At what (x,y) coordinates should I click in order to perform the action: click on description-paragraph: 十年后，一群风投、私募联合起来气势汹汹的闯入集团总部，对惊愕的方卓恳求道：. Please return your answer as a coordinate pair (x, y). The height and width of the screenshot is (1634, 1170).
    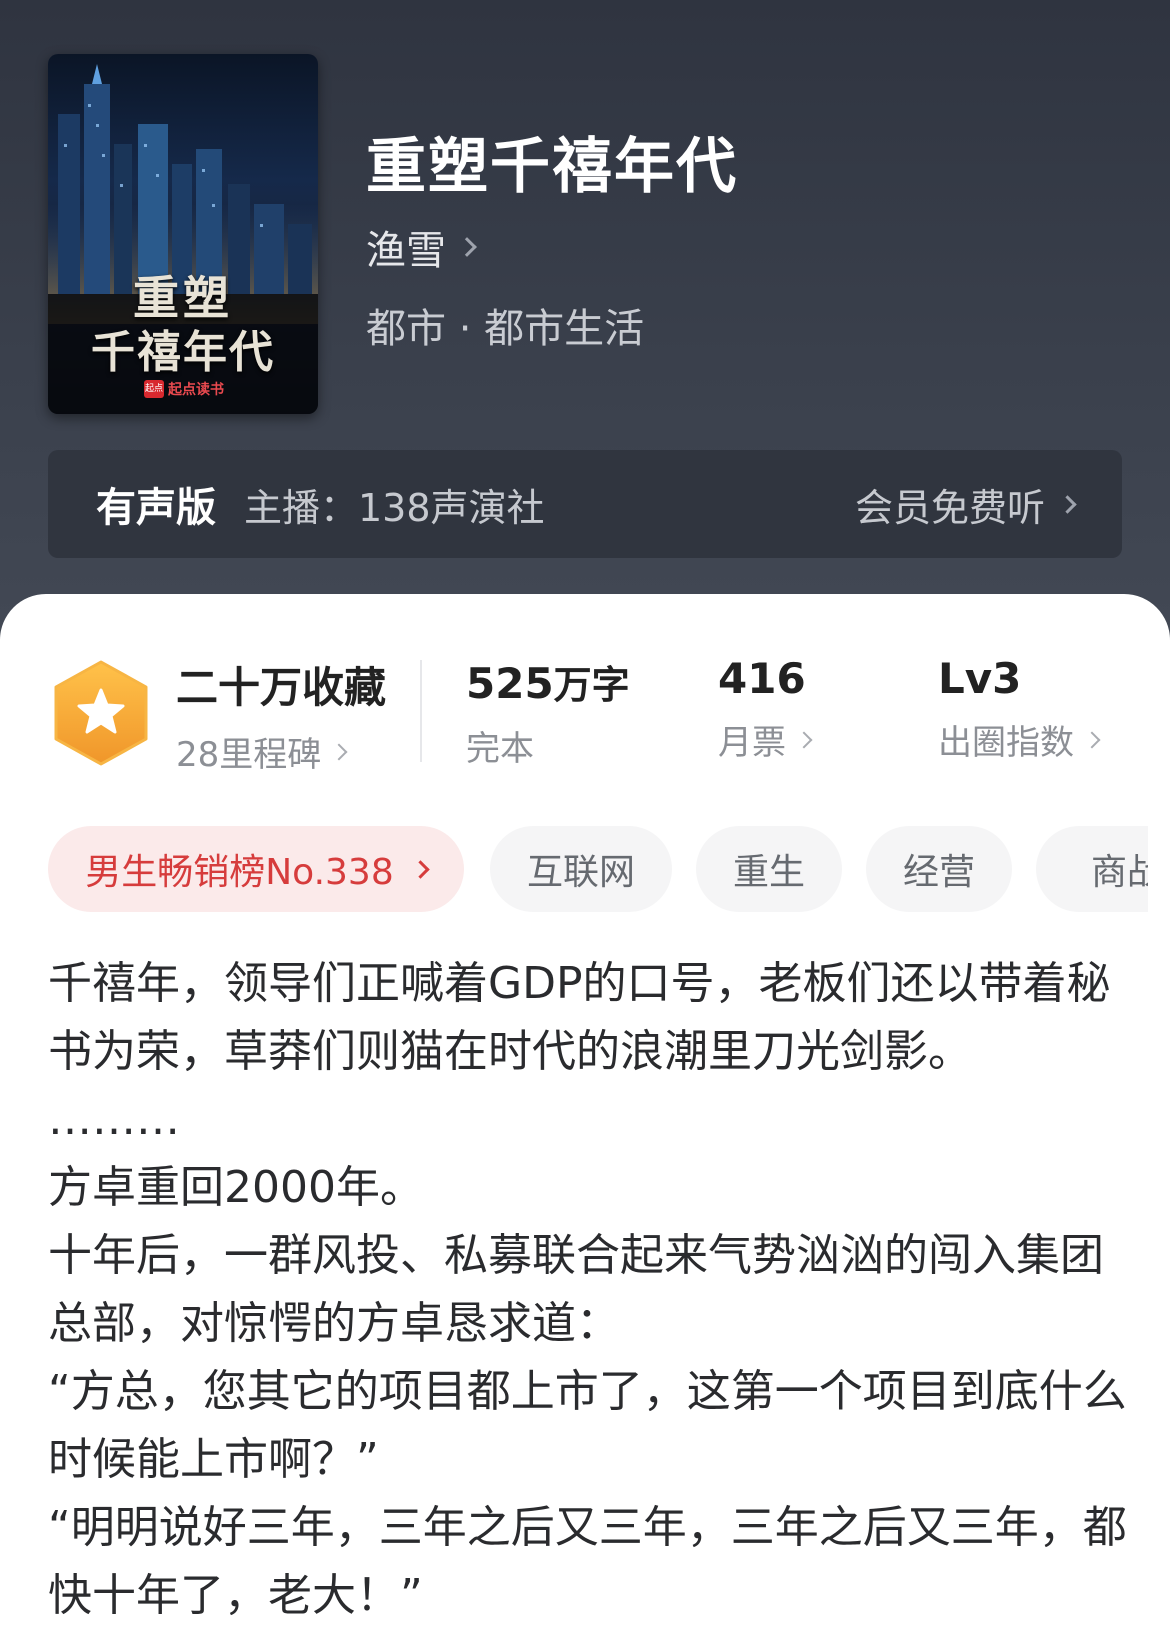
    Looking at the image, I should click on (576, 1289).